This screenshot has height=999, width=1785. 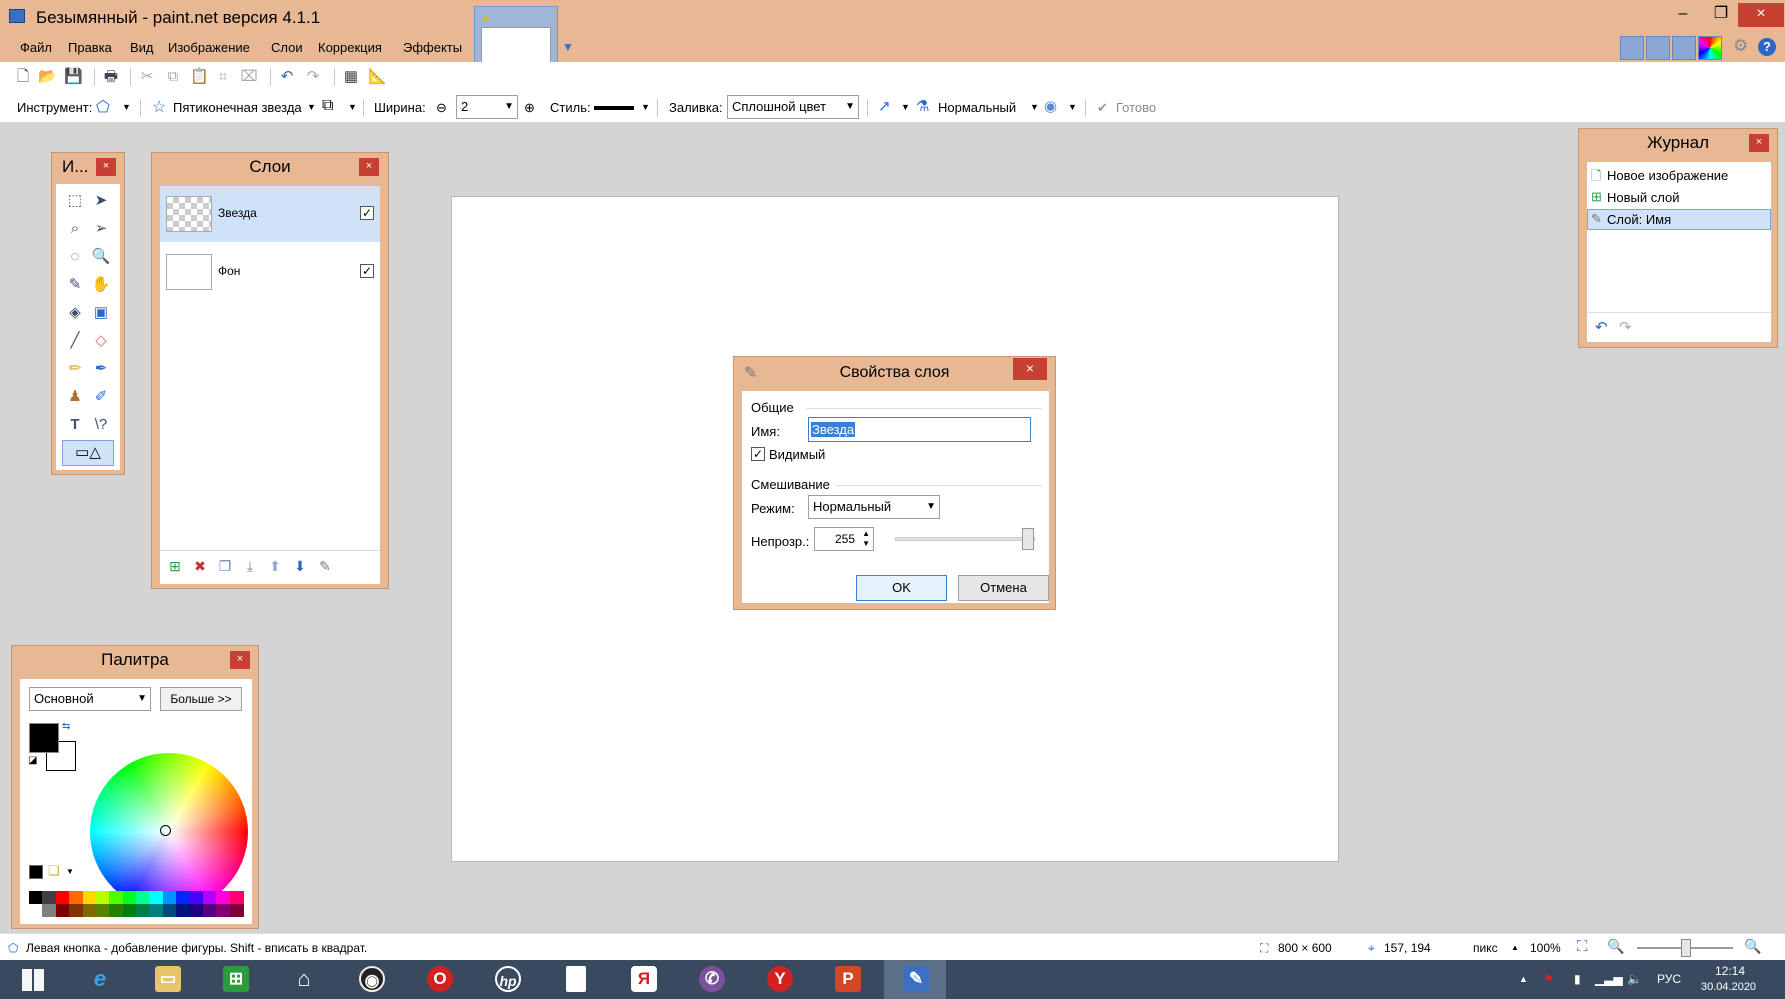 I want to click on grid-icon: ▦, so click(x=351, y=77).